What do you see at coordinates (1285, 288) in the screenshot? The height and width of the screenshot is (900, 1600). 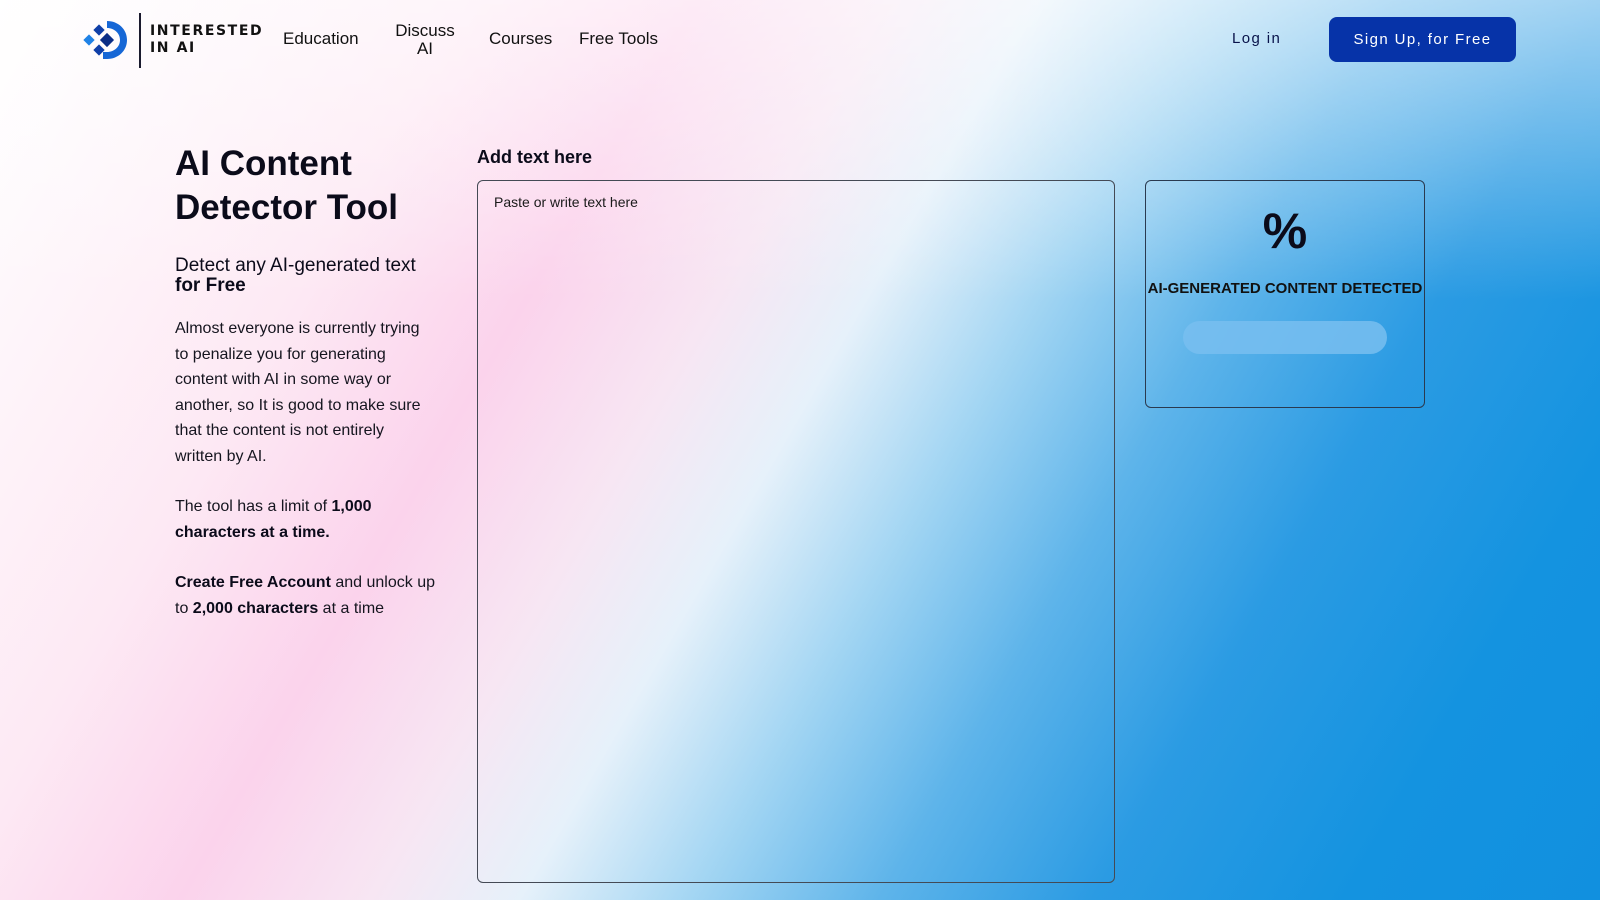 I see `result-label: AI-GENERATED CONTENT DETECTED` at bounding box center [1285, 288].